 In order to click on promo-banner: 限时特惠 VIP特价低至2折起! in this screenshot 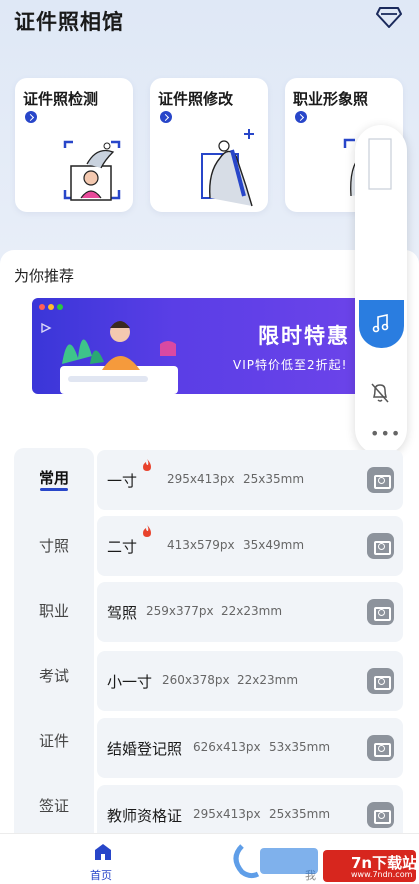, I will do `click(209, 346)`.